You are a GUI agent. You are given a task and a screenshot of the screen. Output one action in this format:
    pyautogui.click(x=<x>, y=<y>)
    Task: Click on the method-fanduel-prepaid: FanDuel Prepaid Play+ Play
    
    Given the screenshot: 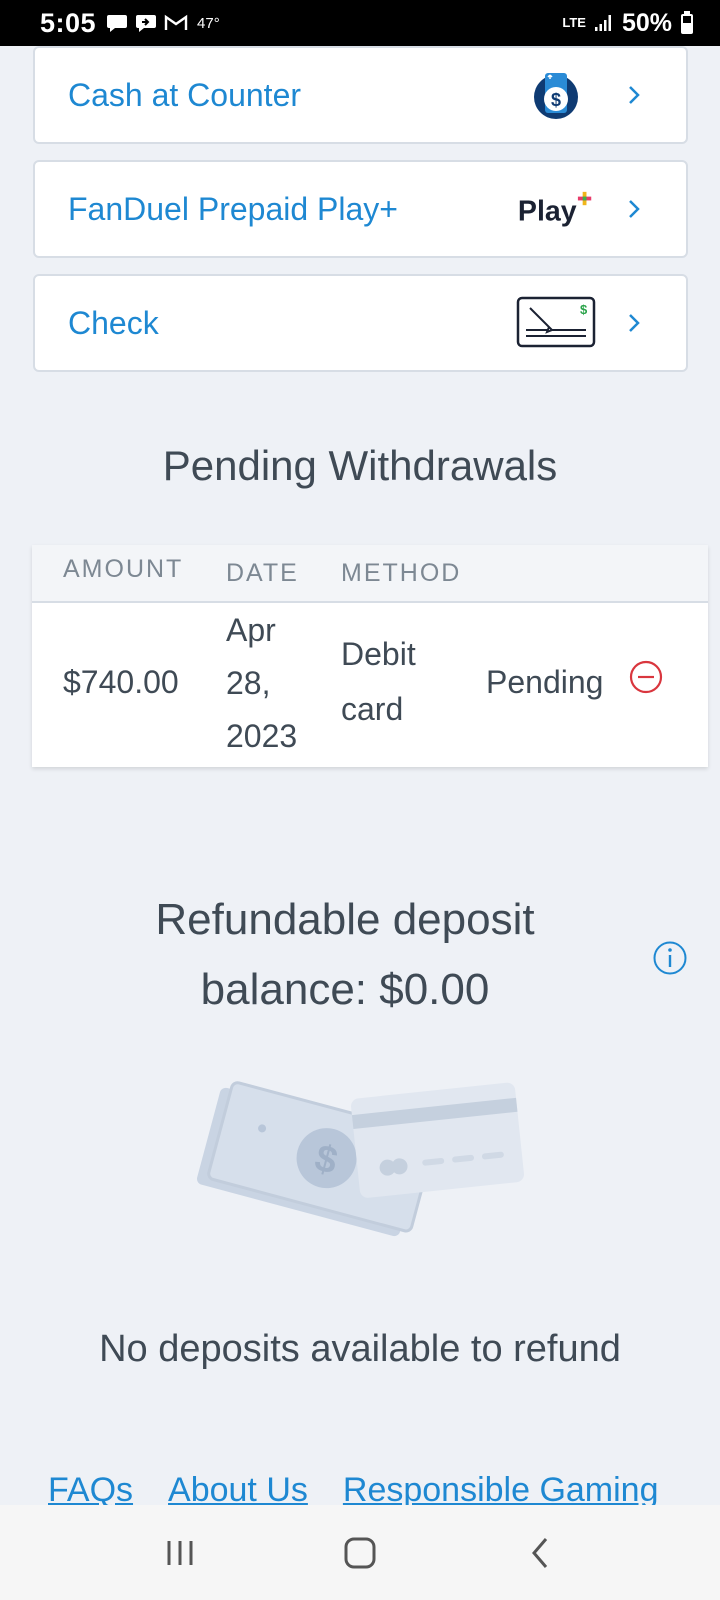 What is the action you would take?
    pyautogui.click(x=360, y=209)
    